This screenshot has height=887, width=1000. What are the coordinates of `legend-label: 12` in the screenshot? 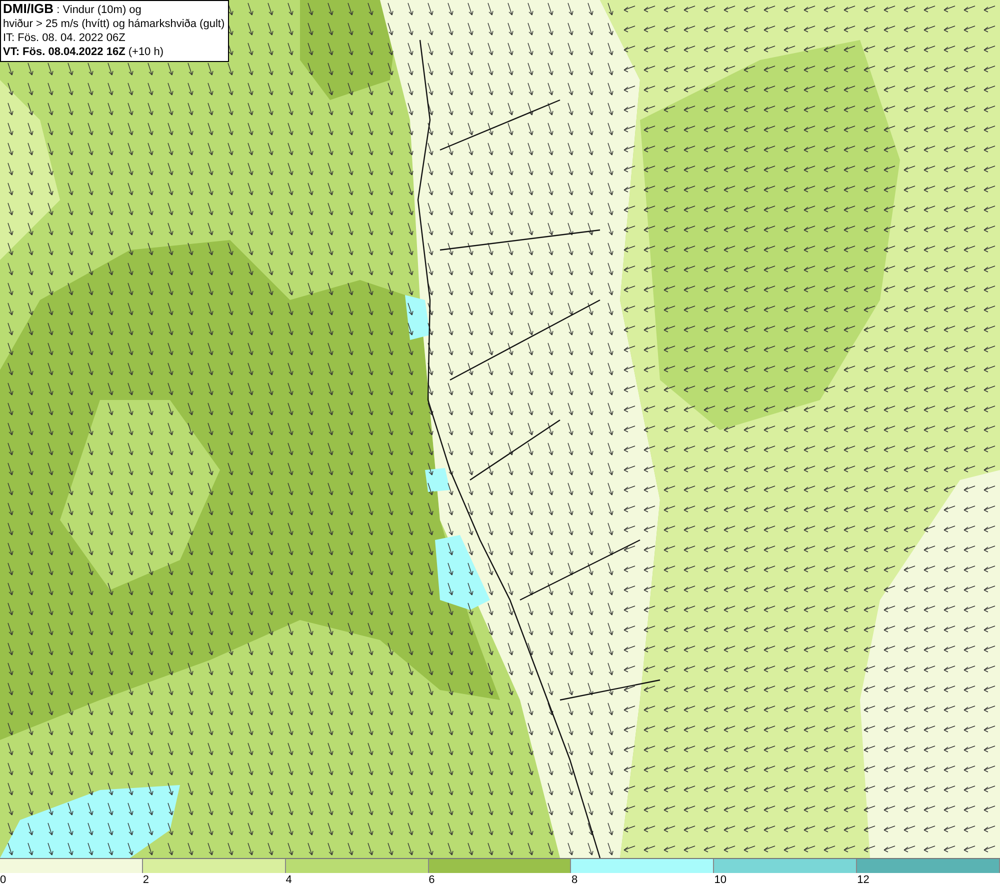 It's located at (863, 880).